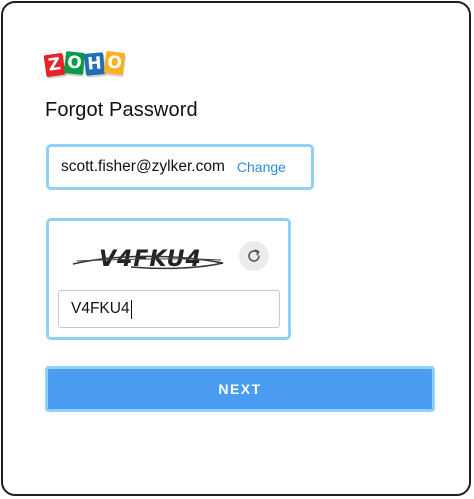 Image resolution: width=474 pixels, height=499 pixels. Describe the element at coordinates (148, 262) in the screenshot. I see `captcha-noise-lines` at that location.